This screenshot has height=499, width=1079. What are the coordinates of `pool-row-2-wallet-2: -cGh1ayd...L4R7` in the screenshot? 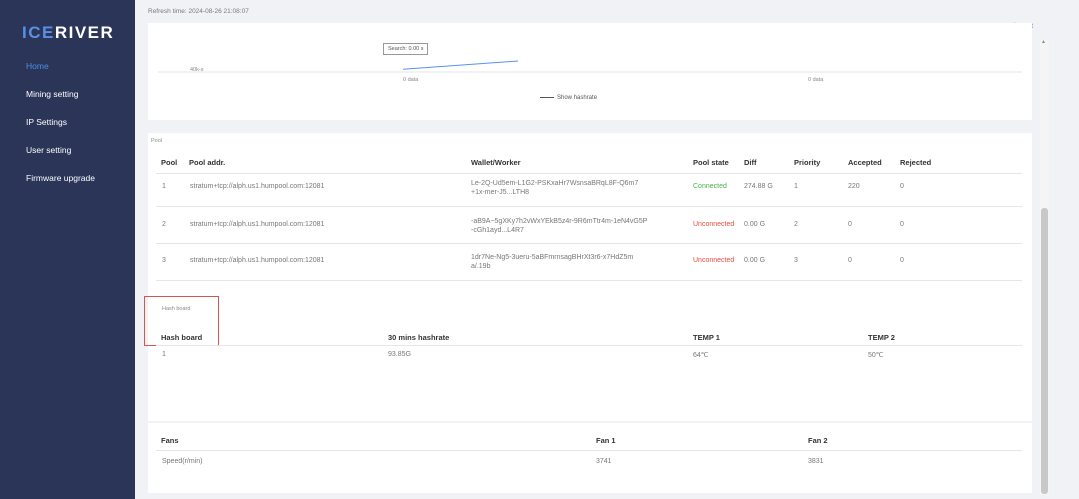 It's located at (497, 230).